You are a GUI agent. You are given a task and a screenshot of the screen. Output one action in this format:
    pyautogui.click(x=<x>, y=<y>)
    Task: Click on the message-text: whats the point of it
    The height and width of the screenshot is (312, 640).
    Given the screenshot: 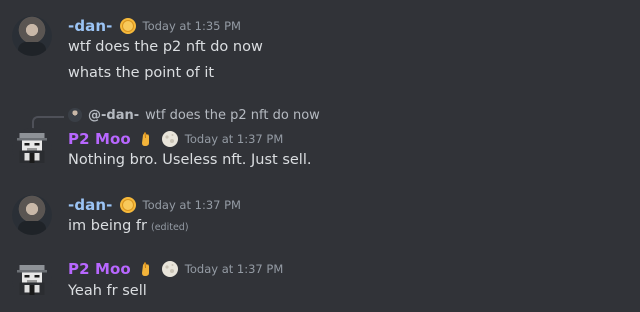 What is the action you would take?
    pyautogui.click(x=141, y=73)
    